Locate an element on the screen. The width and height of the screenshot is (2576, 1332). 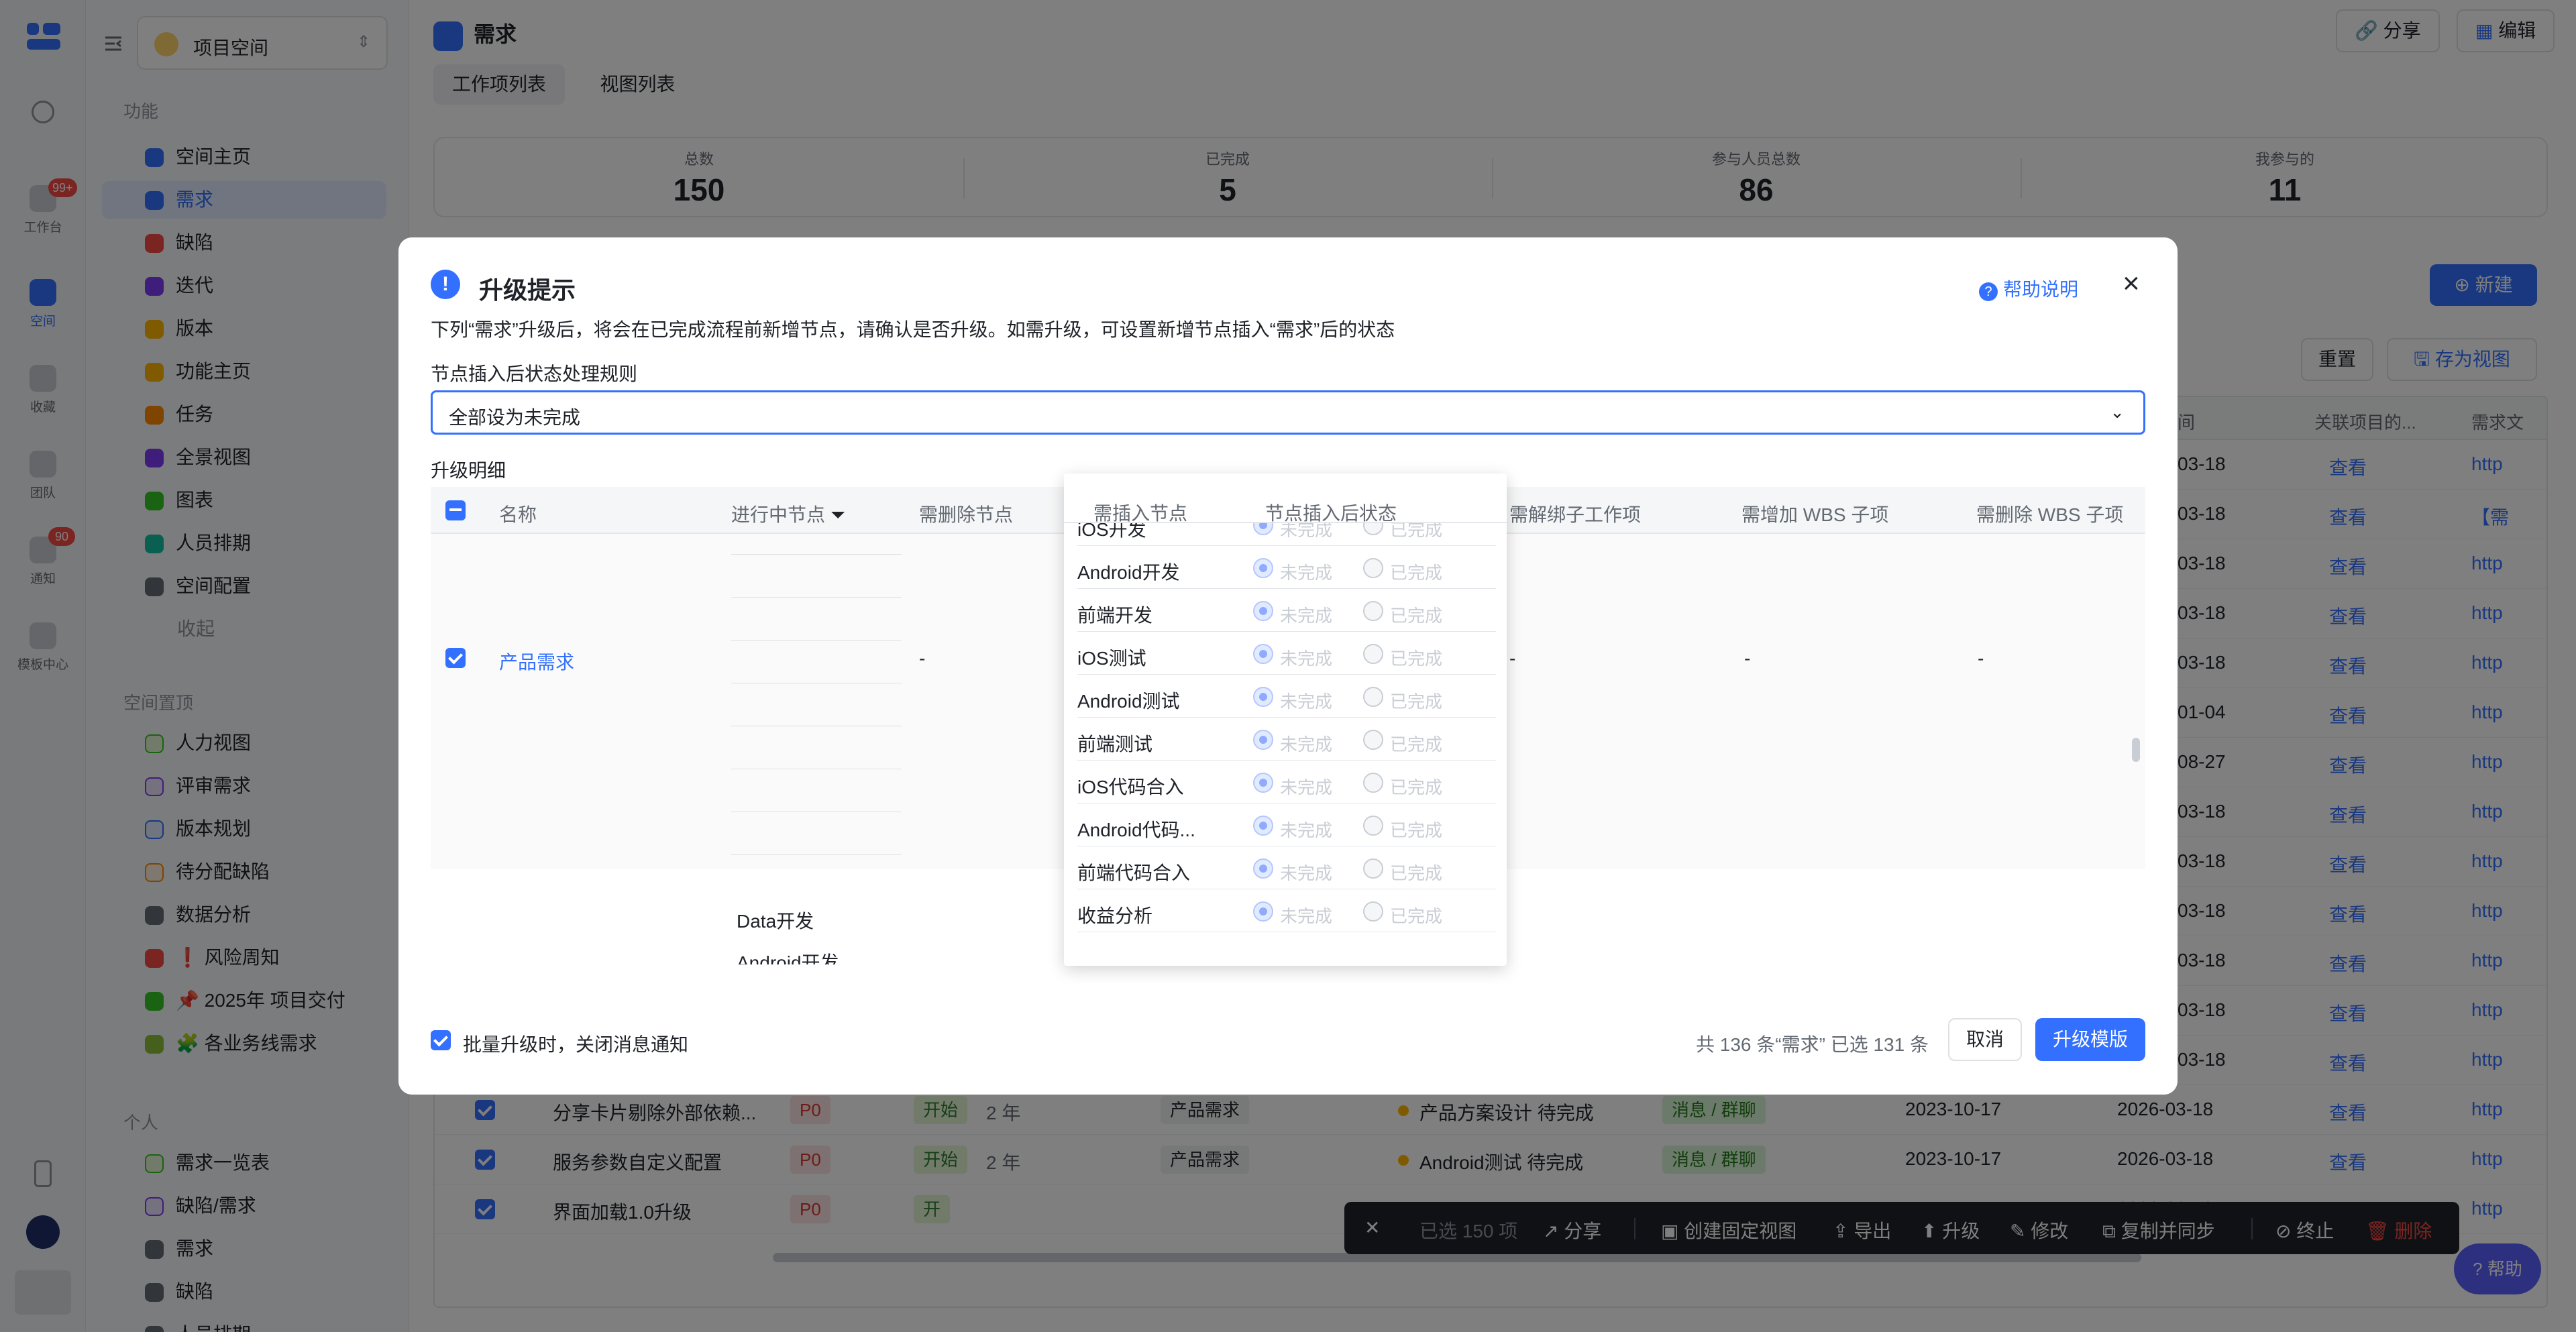
column-header: 进行中节点 ⏷ is located at coordinates (788, 513).